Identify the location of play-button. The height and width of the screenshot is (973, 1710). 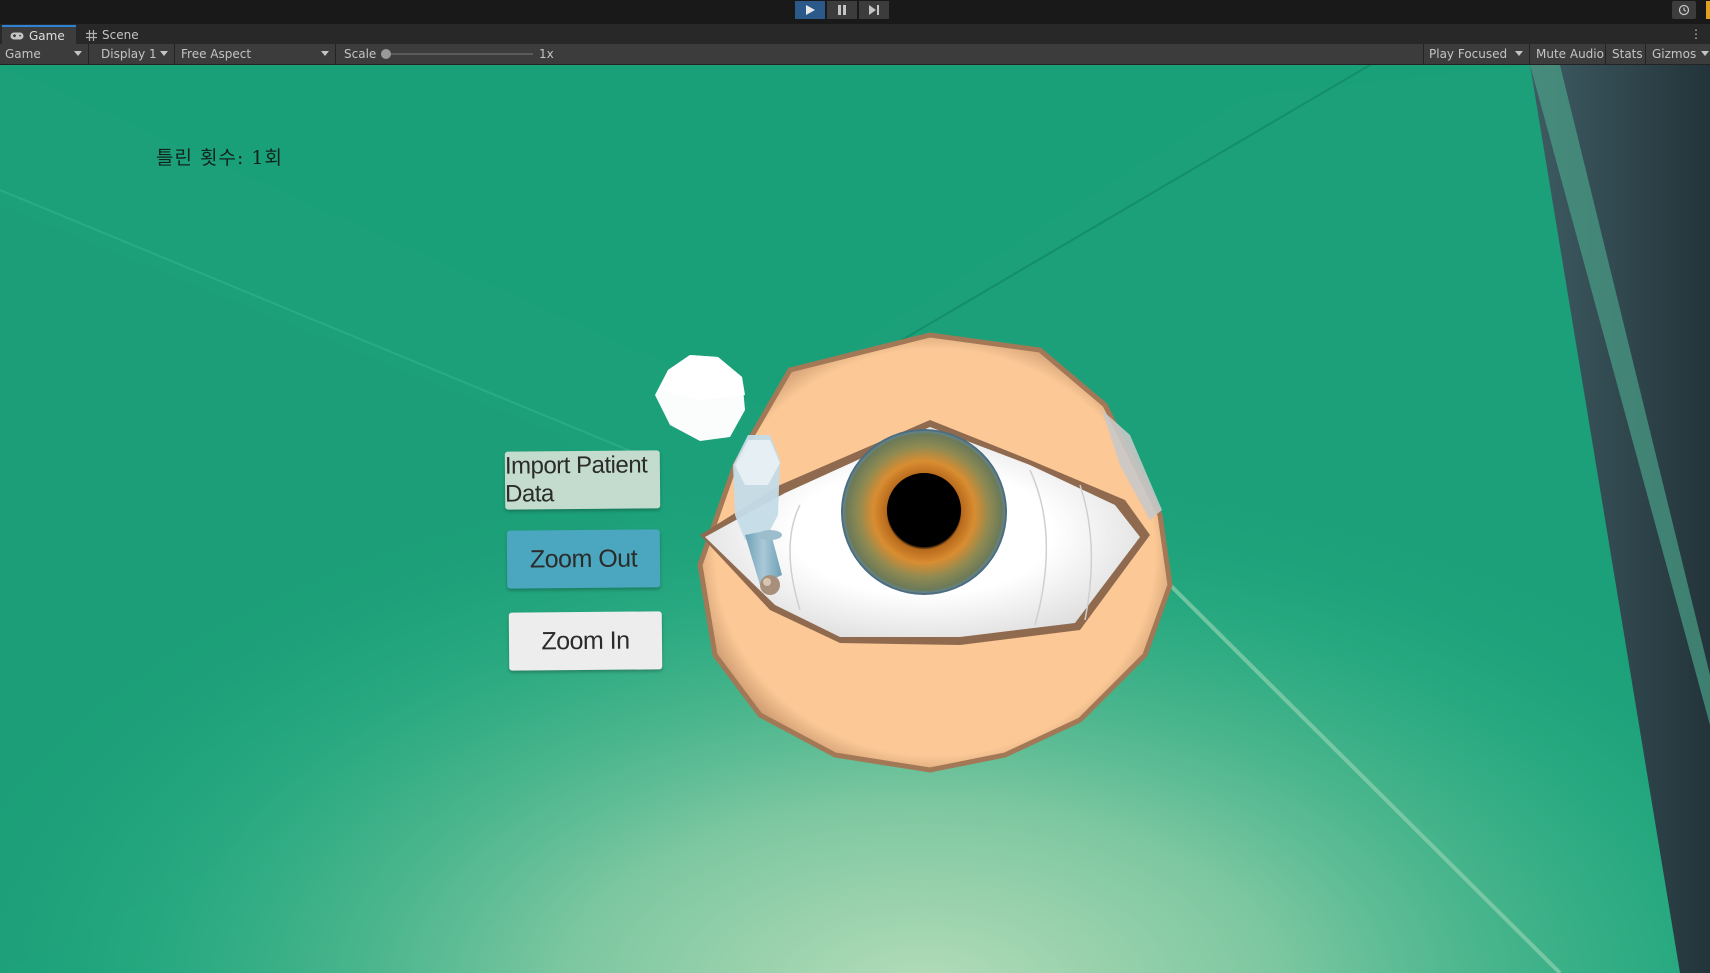
(810, 10).